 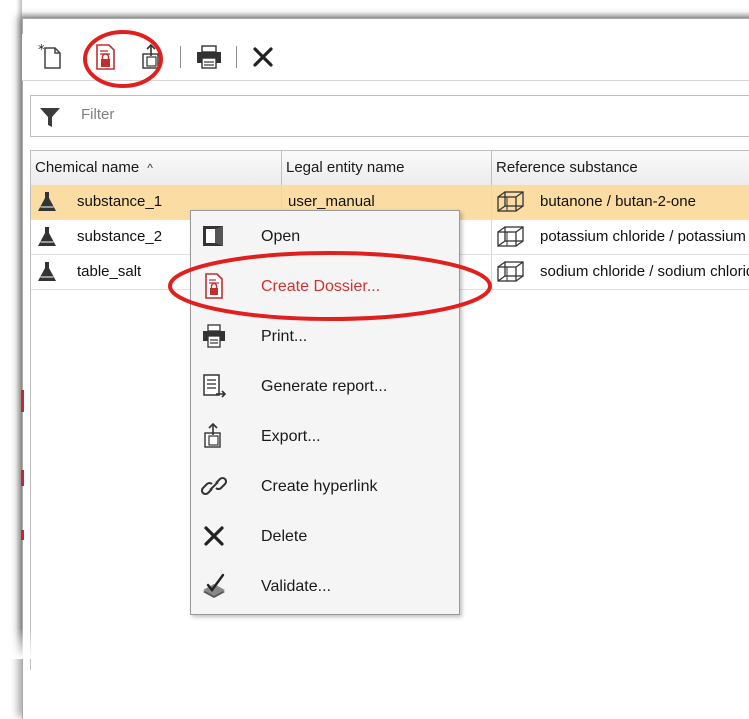 I want to click on column-legal-entity-name: Legal entity name, so click(x=387, y=168).